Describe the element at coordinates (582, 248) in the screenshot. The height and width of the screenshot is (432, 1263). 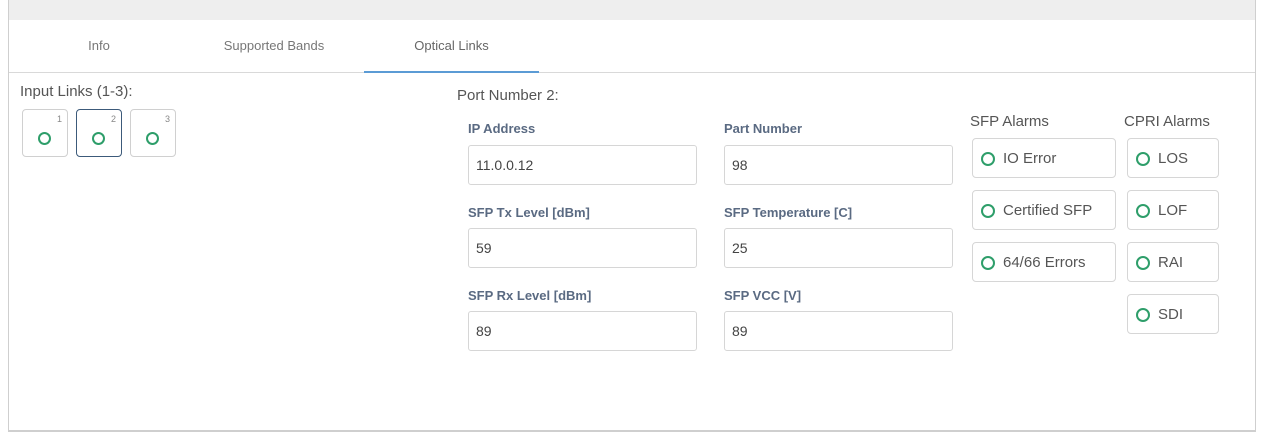
I see `sfp-tx-level-input` at that location.